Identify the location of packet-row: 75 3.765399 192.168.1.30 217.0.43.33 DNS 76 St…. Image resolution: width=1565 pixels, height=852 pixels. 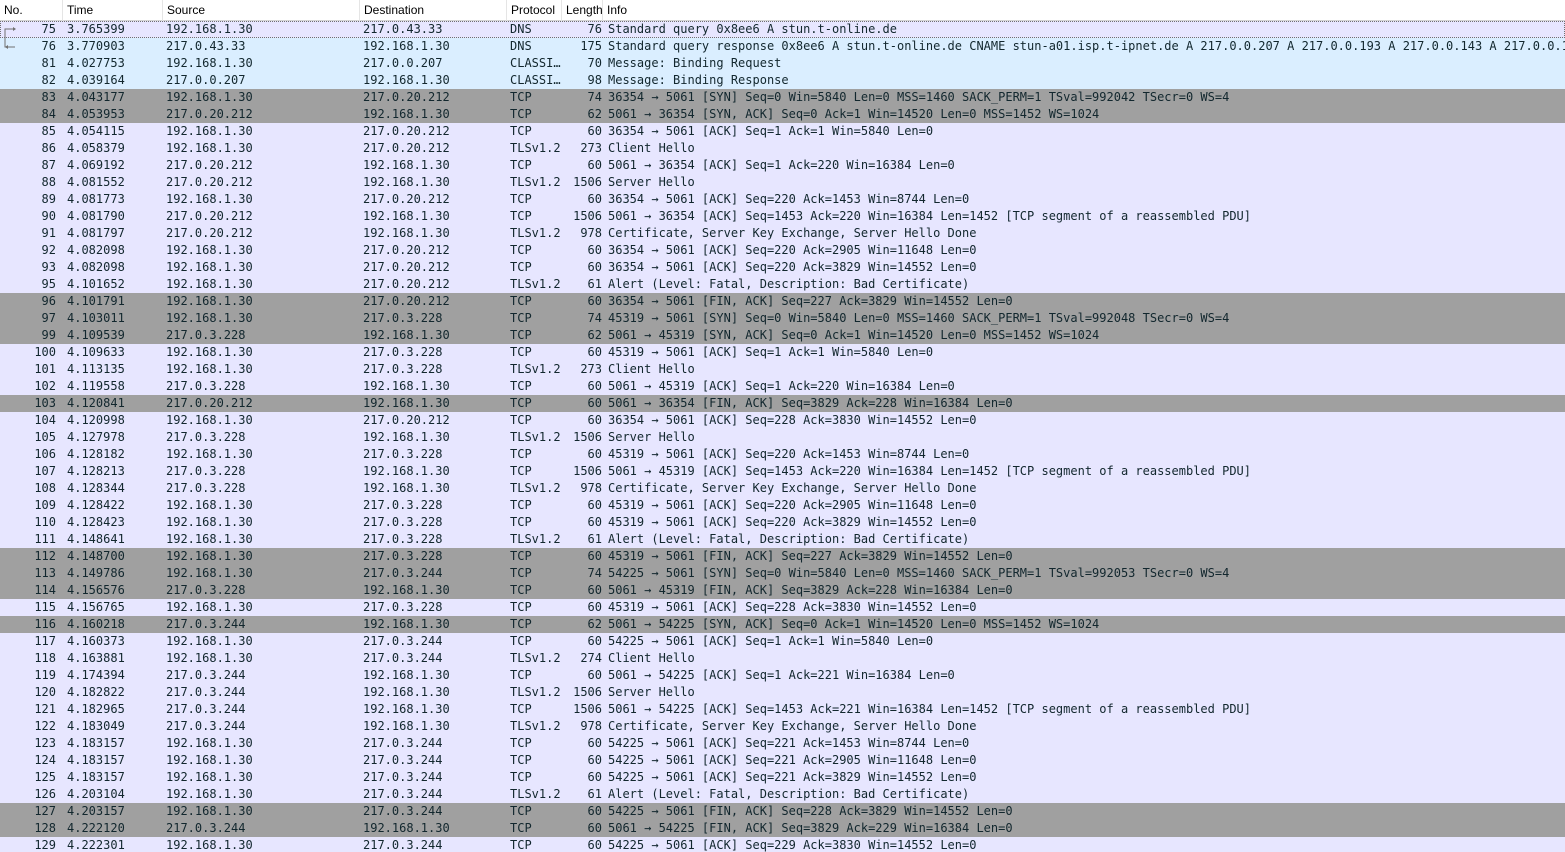
(782, 29).